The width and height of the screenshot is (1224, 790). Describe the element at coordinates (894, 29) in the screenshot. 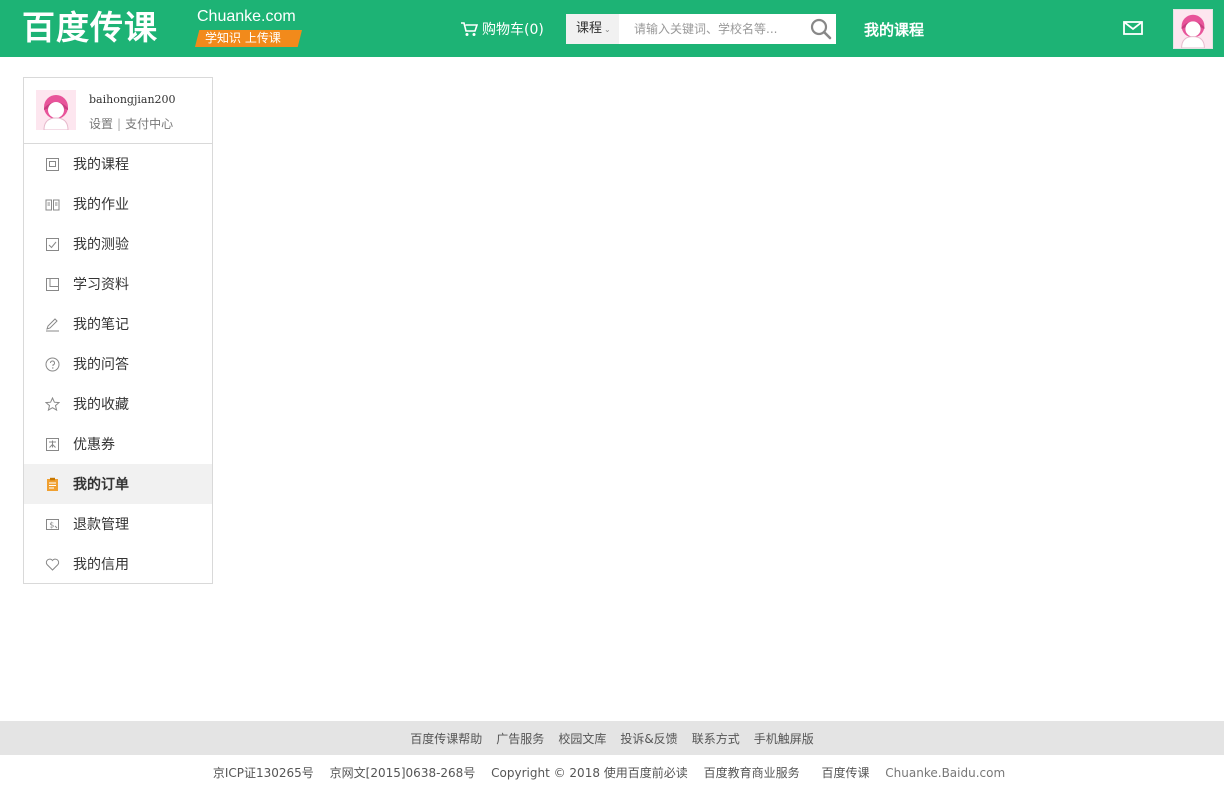

I see `my-course-link: 我的课程` at that location.